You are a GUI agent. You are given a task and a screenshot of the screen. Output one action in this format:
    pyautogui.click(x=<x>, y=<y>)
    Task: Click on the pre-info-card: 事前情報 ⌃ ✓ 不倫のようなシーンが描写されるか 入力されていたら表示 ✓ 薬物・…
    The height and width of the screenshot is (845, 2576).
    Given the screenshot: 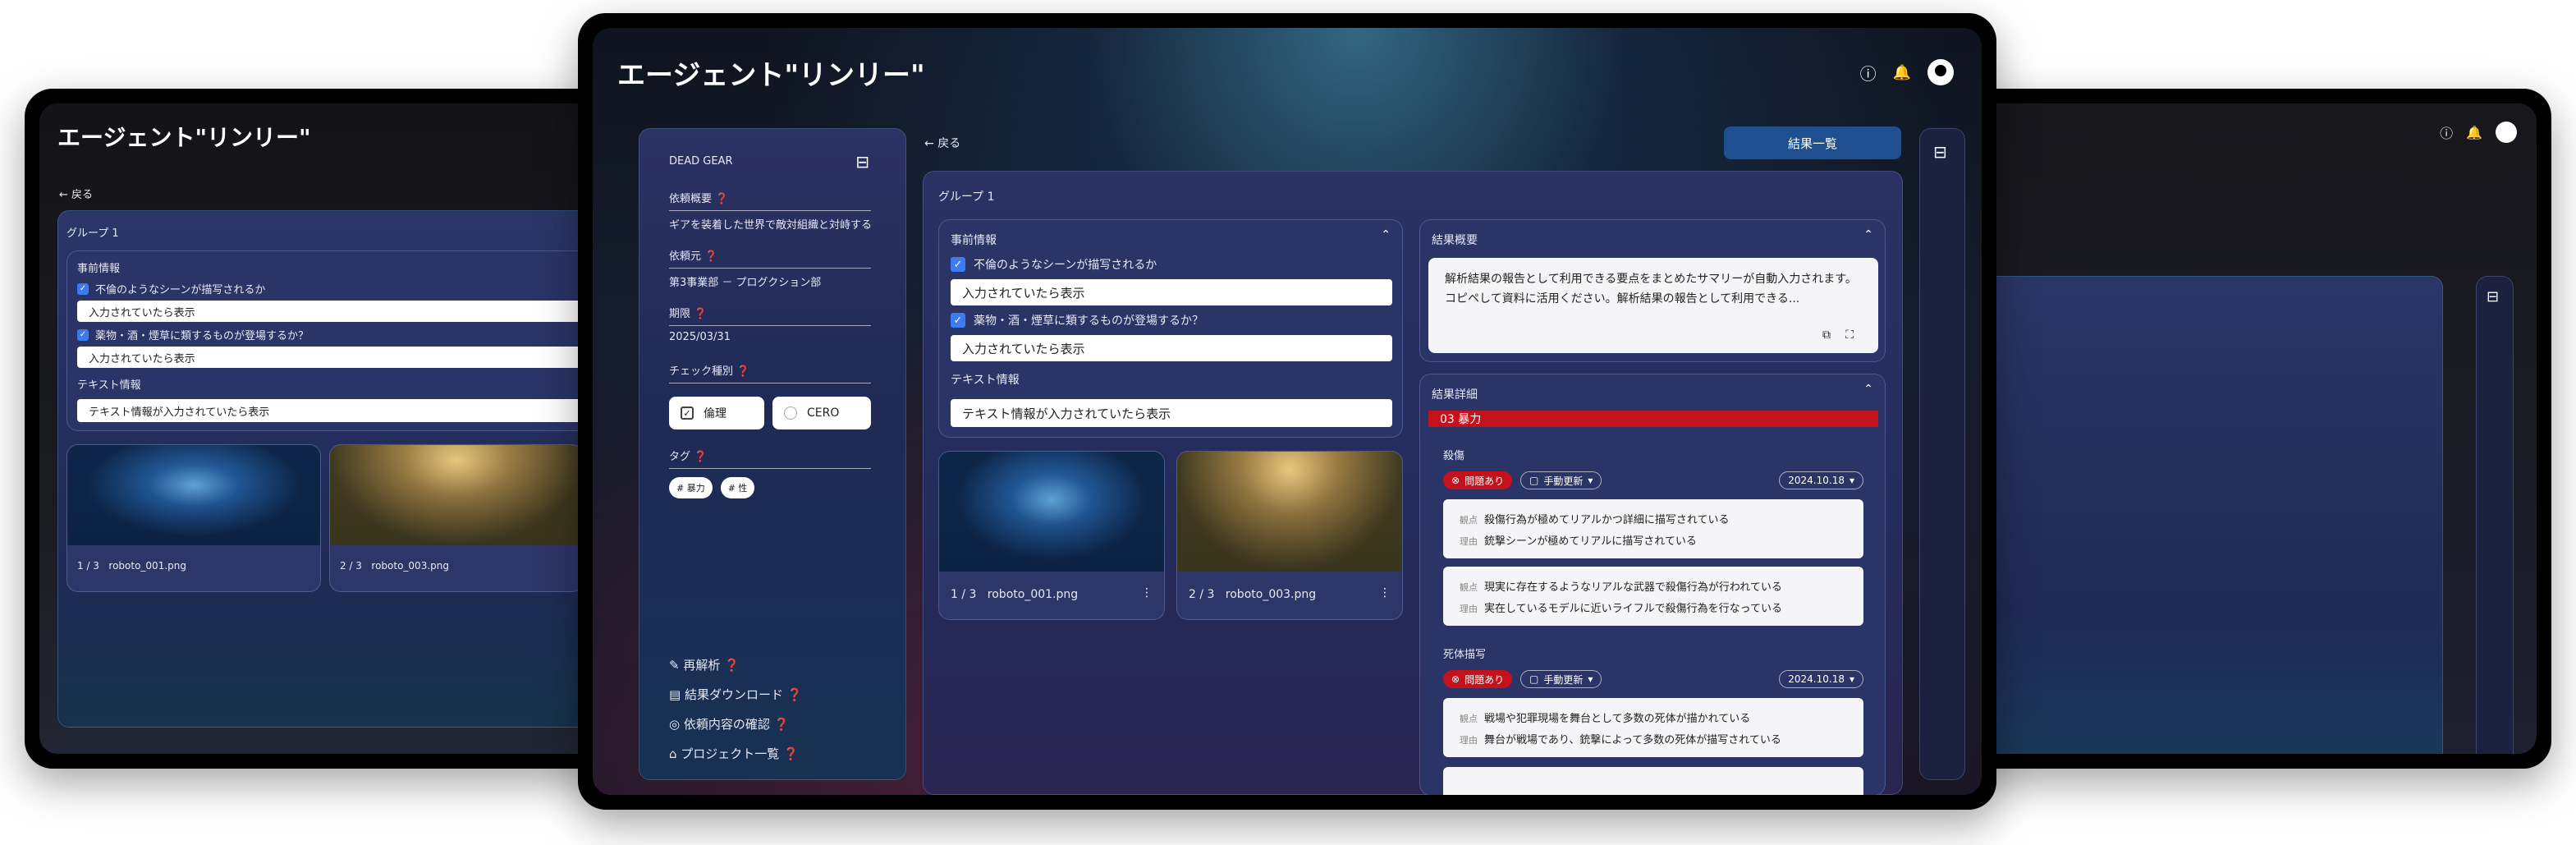 What is the action you would take?
    pyautogui.click(x=1170, y=328)
    